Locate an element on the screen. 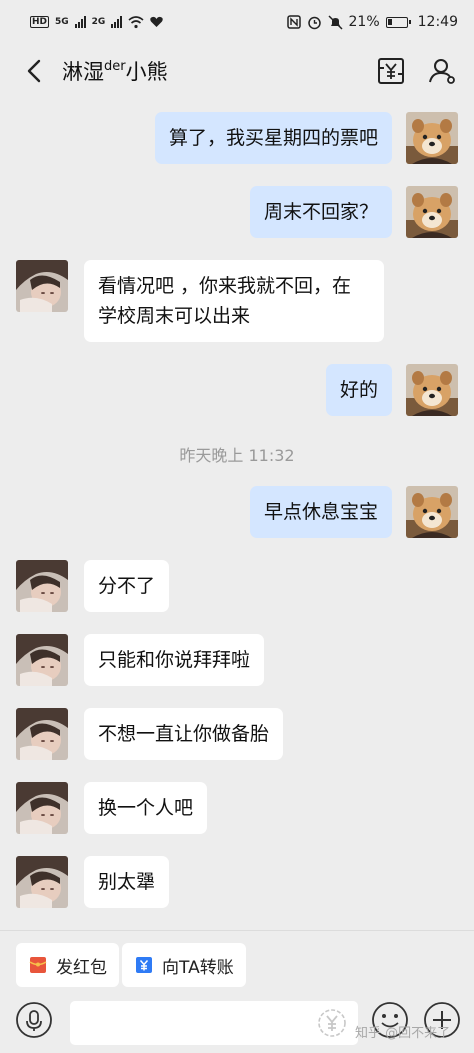  watermark: 知乎 @回不来了 is located at coordinates (403, 1033).